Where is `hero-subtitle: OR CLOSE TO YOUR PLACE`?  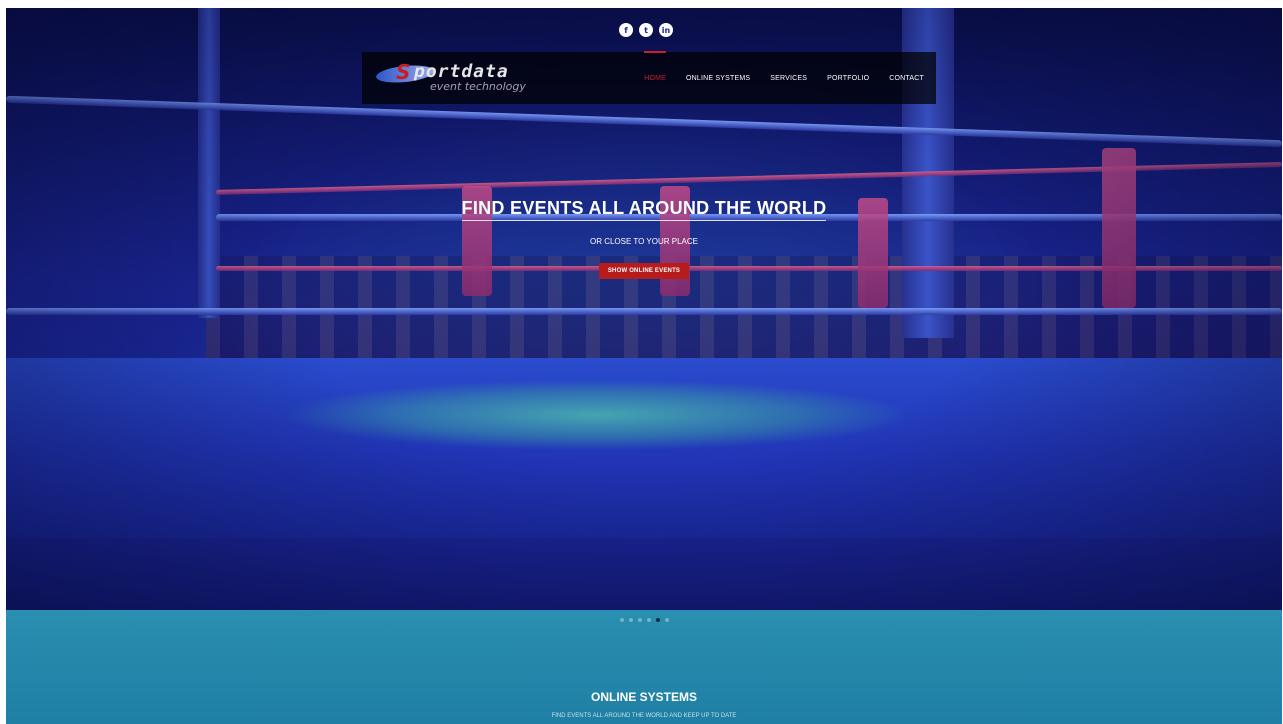 hero-subtitle: OR CLOSE TO YOUR PLACE is located at coordinates (644, 241).